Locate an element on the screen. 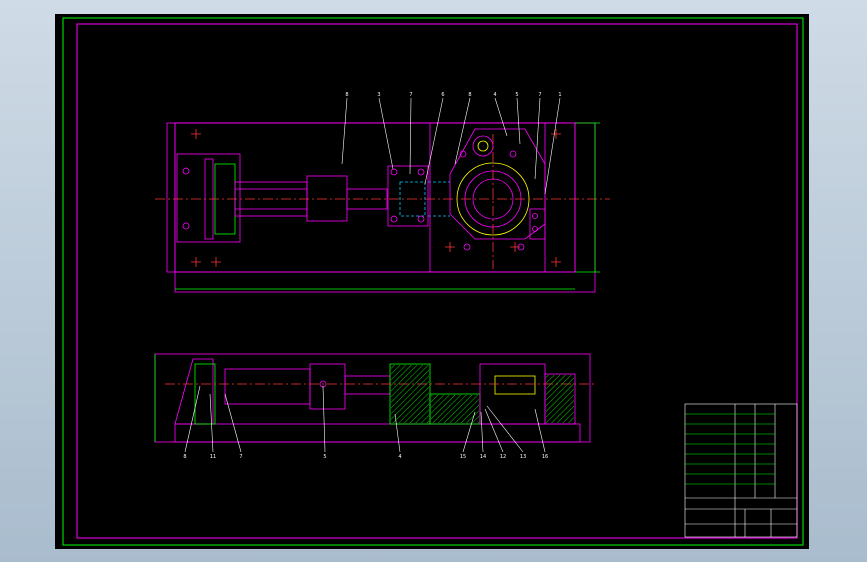 Image resolution: width=867 pixels, height=562 pixels. top-view-label: 6 is located at coordinates (442, 95).